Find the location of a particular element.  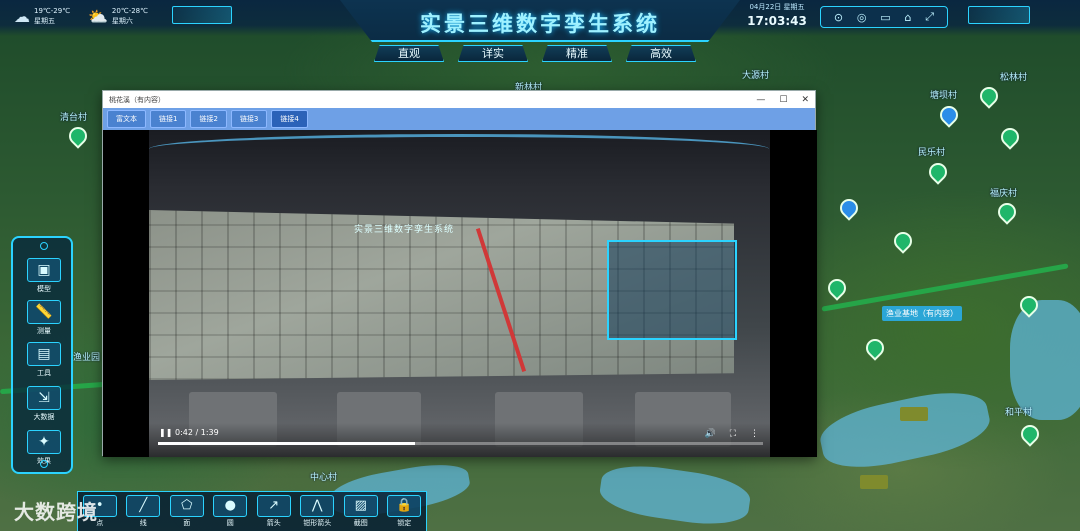

draw-pincer-arrow-button: ⋀ 钳形箭头 is located at coordinates (317, 511).